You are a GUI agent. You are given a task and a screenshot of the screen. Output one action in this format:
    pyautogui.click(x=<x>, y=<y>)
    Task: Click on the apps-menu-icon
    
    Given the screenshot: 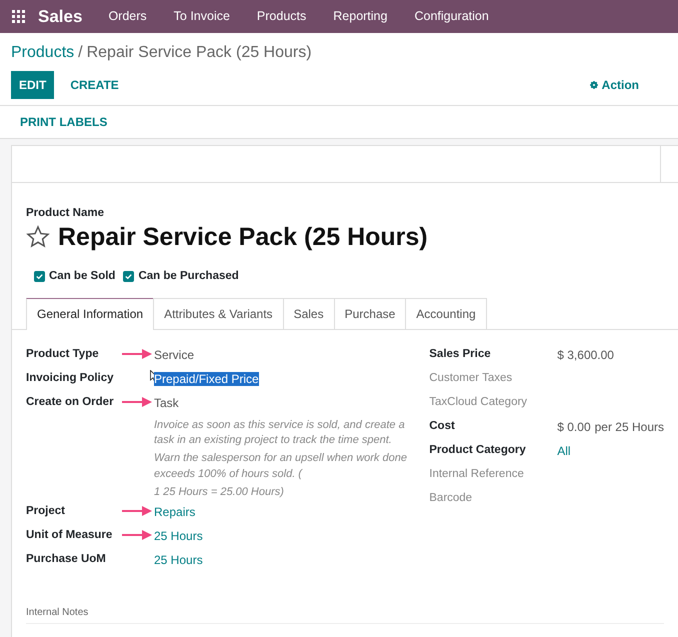 What is the action you would take?
    pyautogui.click(x=18, y=16)
    